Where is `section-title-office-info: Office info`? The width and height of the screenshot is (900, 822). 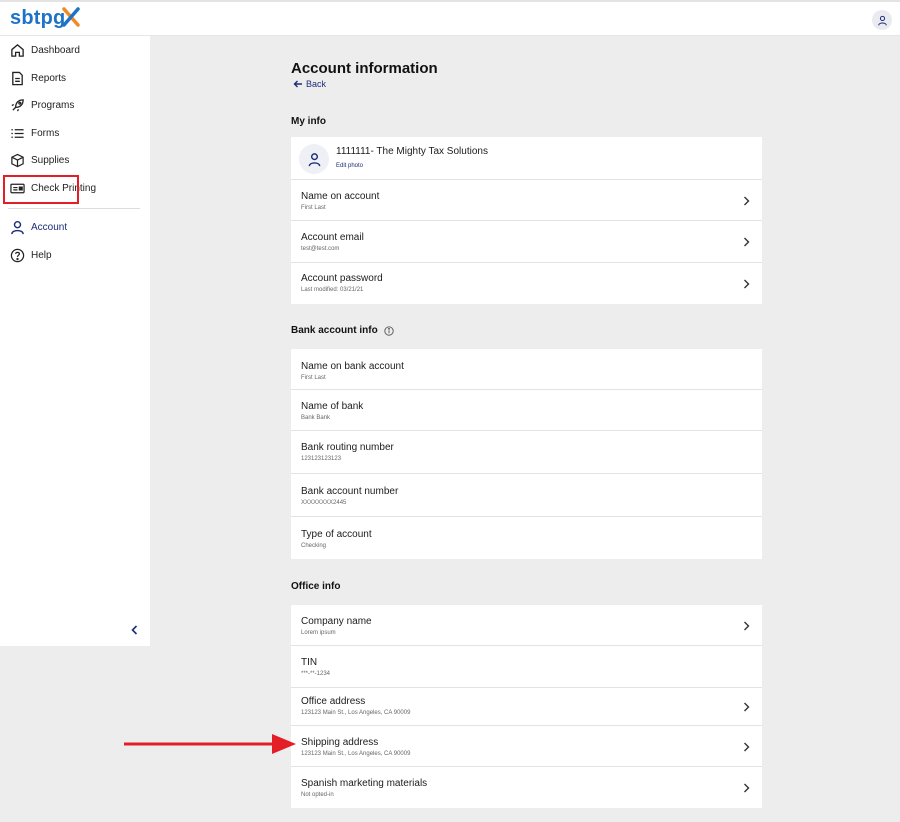 section-title-office-info: Office info is located at coordinates (316, 586).